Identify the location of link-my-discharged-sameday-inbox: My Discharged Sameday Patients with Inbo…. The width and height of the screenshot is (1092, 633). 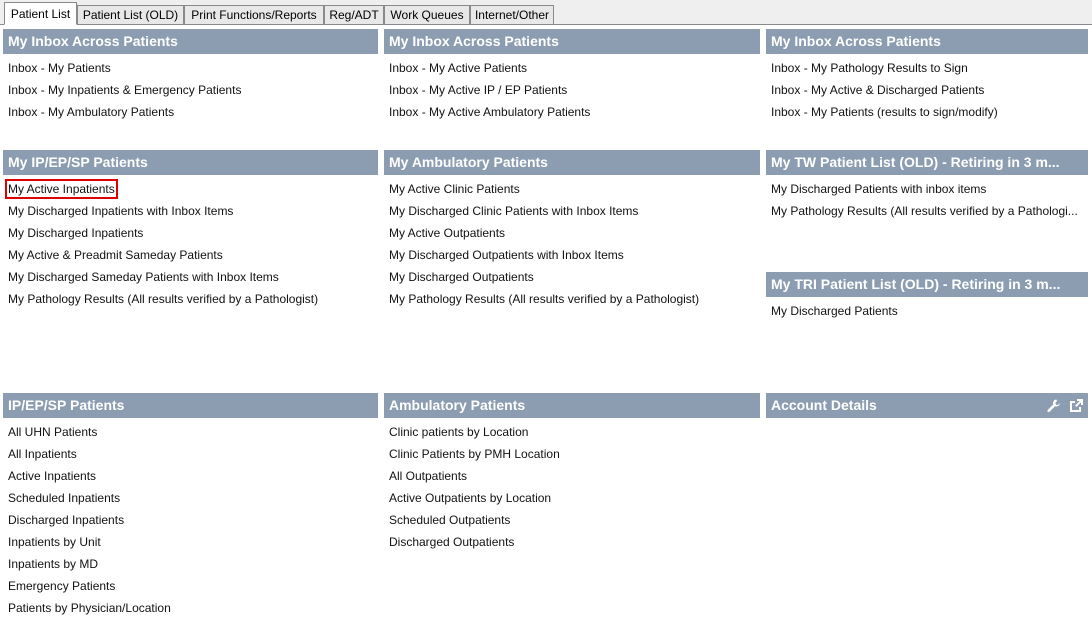
(190, 277).